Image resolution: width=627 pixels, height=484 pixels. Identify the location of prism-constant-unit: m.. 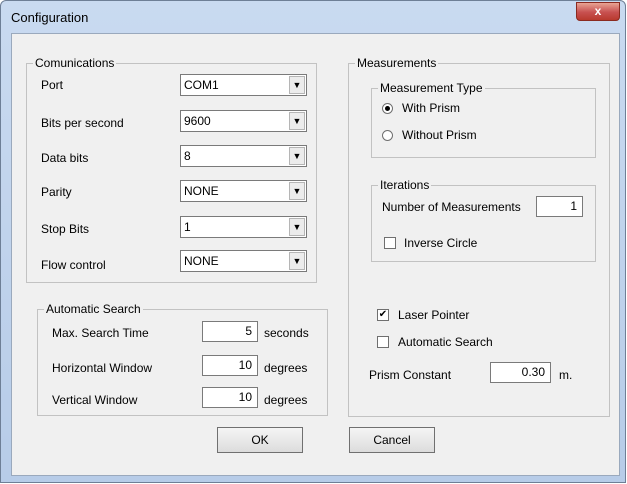
(566, 375).